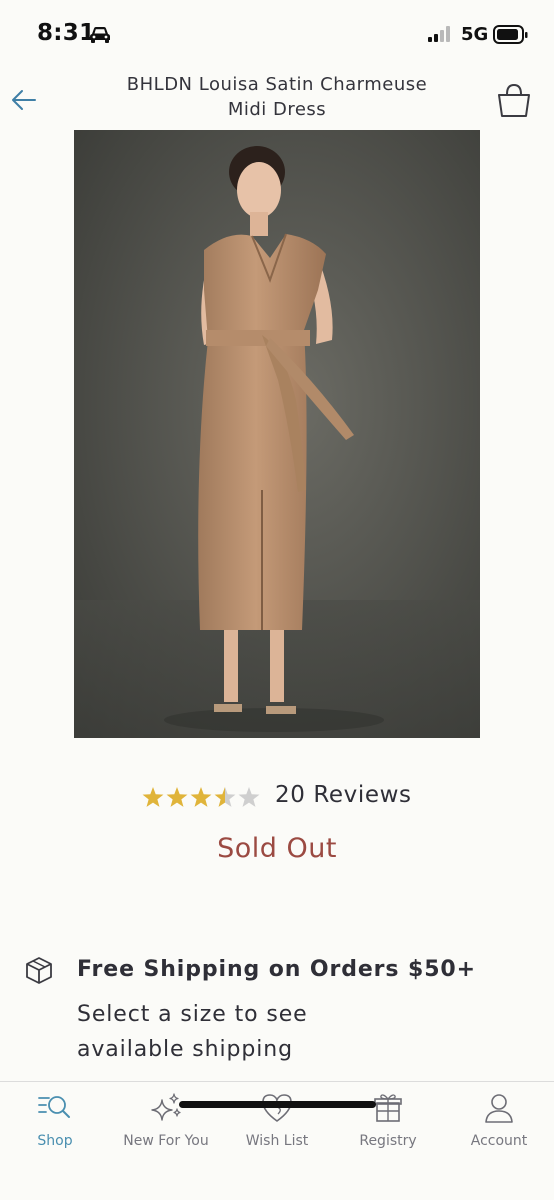  What do you see at coordinates (277, 1108) in the screenshot?
I see `heart-icon` at bounding box center [277, 1108].